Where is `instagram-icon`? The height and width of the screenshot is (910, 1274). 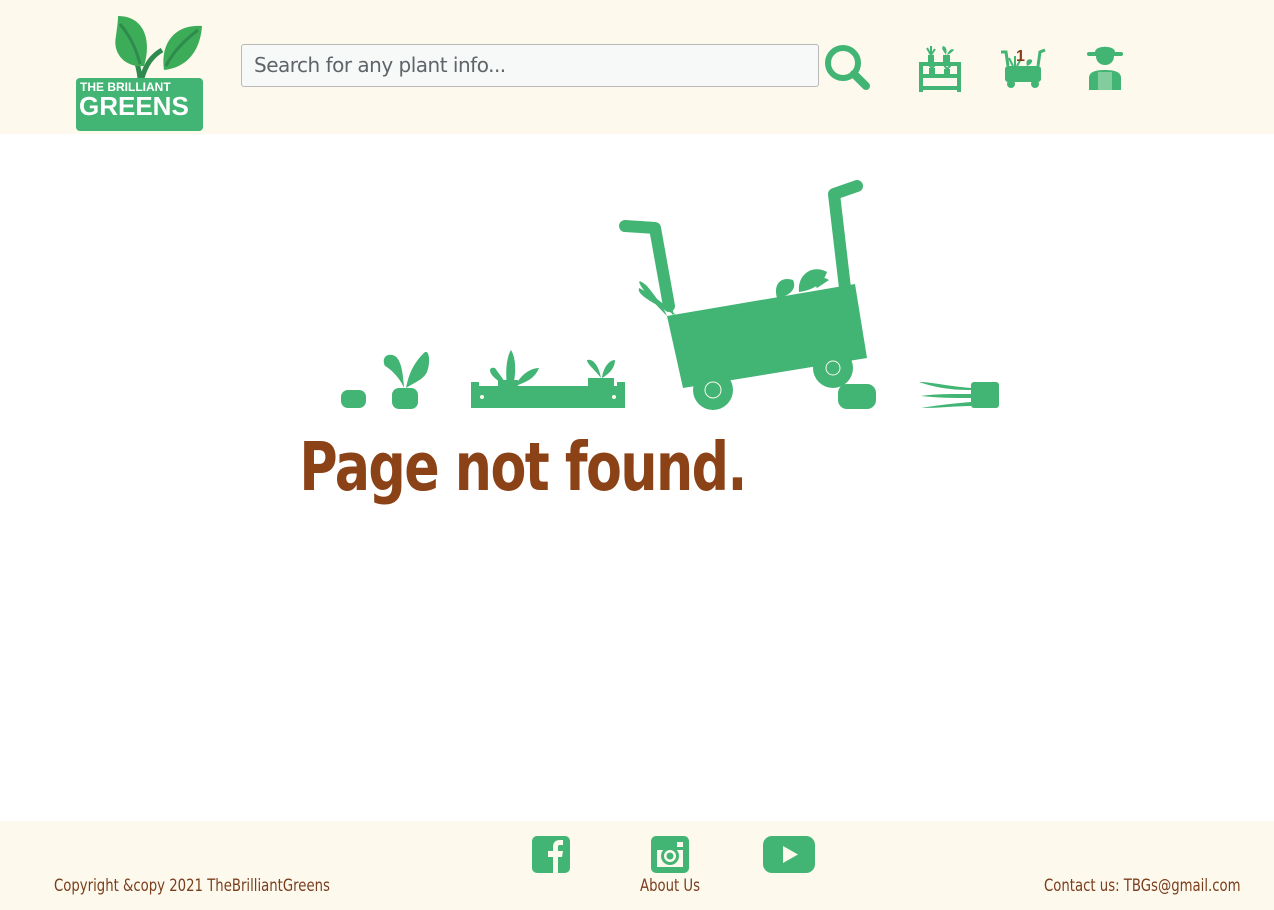 instagram-icon is located at coordinates (670, 854).